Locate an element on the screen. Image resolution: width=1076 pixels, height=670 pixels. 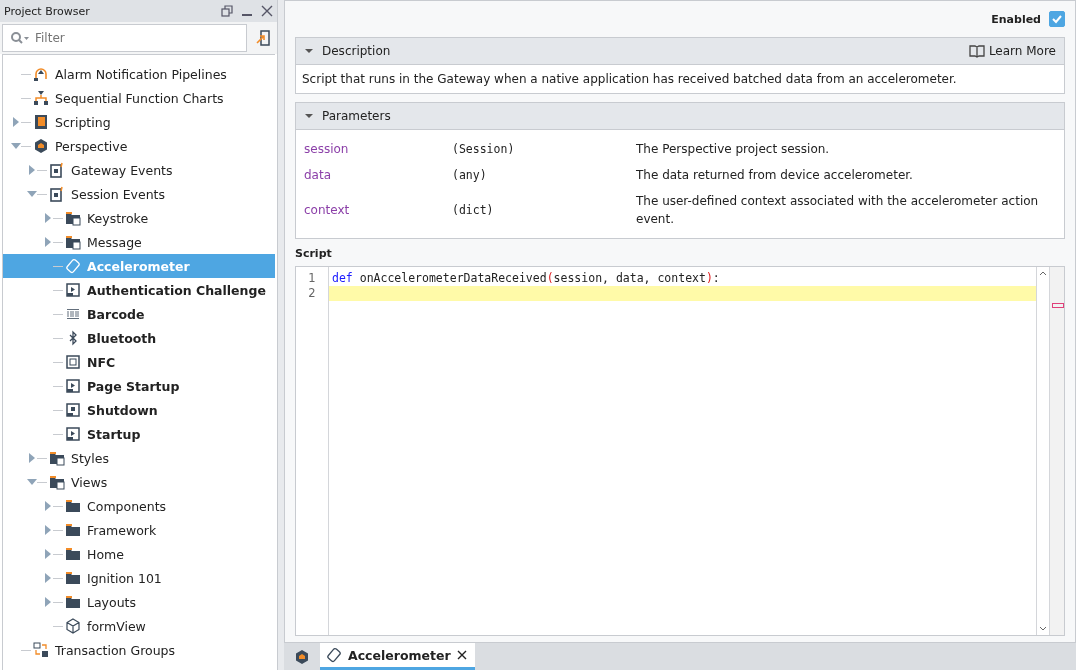
tree-item: Components is located at coordinates (139, 506).